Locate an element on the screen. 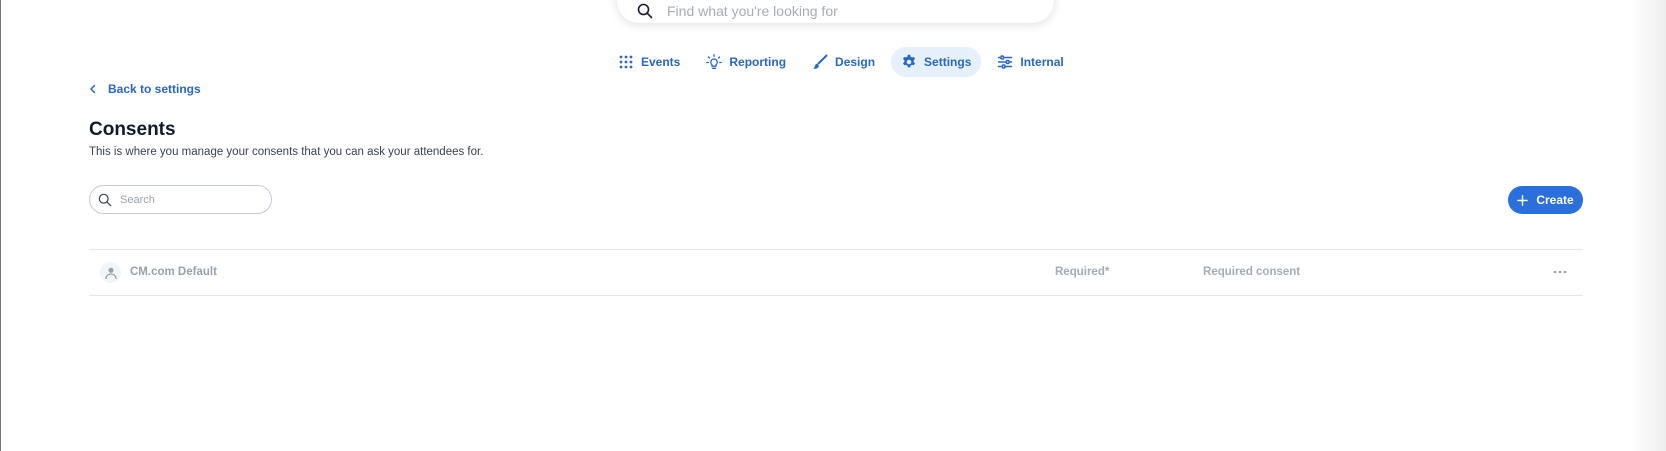 The width and height of the screenshot is (1666, 451). create-button-label: Create is located at coordinates (1555, 200).